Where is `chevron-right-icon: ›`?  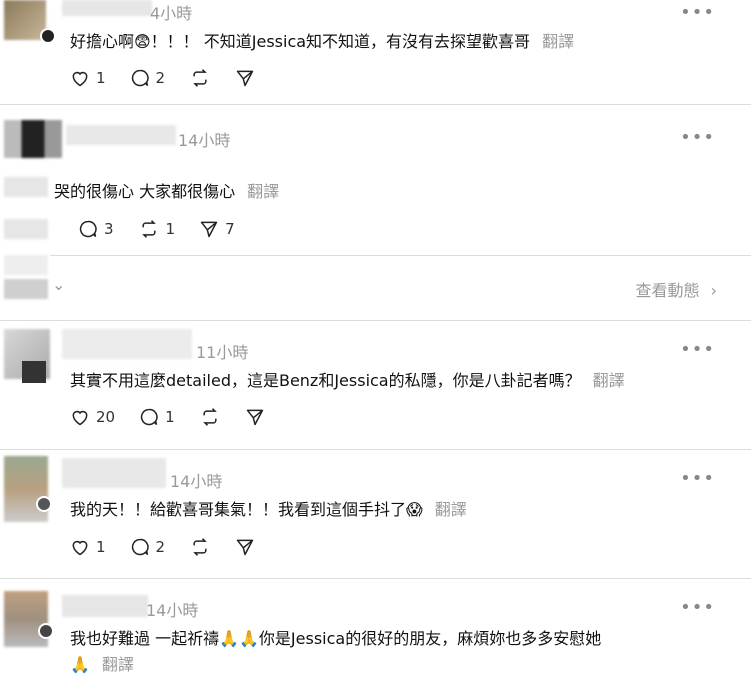
chevron-right-icon: › is located at coordinates (713, 290).